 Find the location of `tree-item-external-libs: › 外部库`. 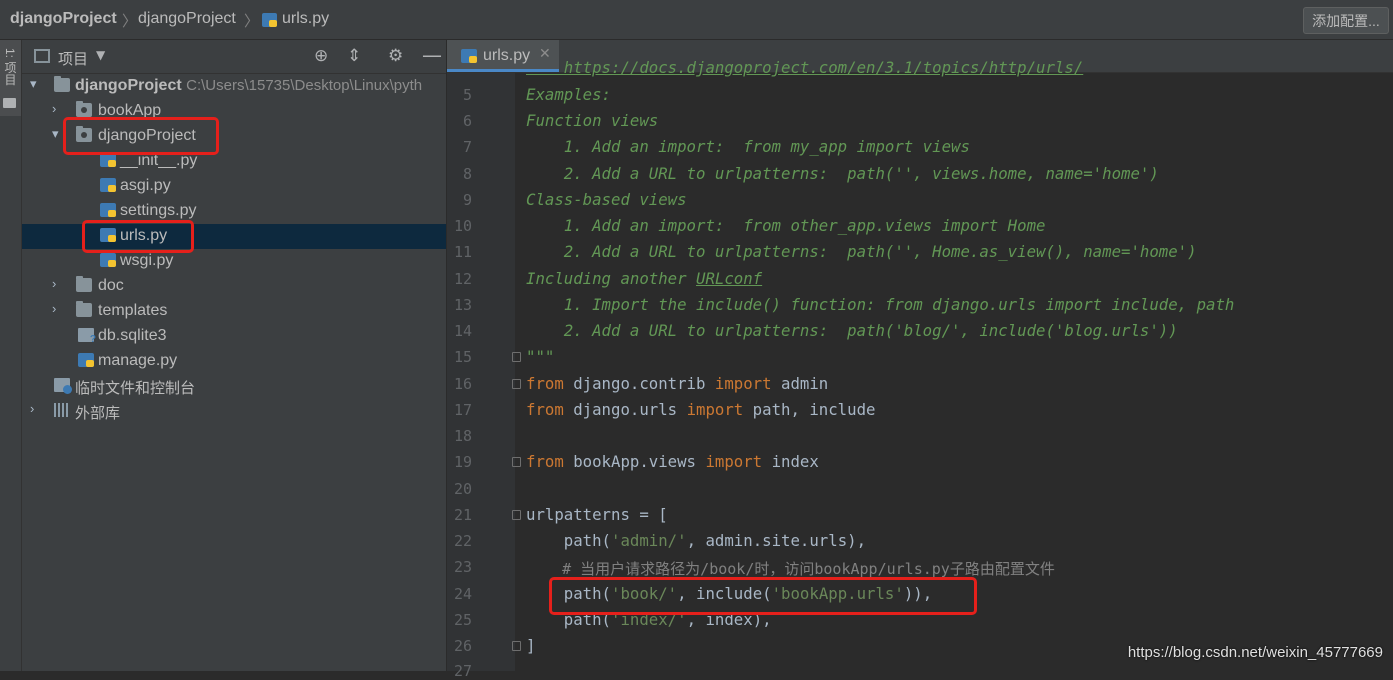

tree-item-external-libs: › 外部库 is located at coordinates (234, 411).